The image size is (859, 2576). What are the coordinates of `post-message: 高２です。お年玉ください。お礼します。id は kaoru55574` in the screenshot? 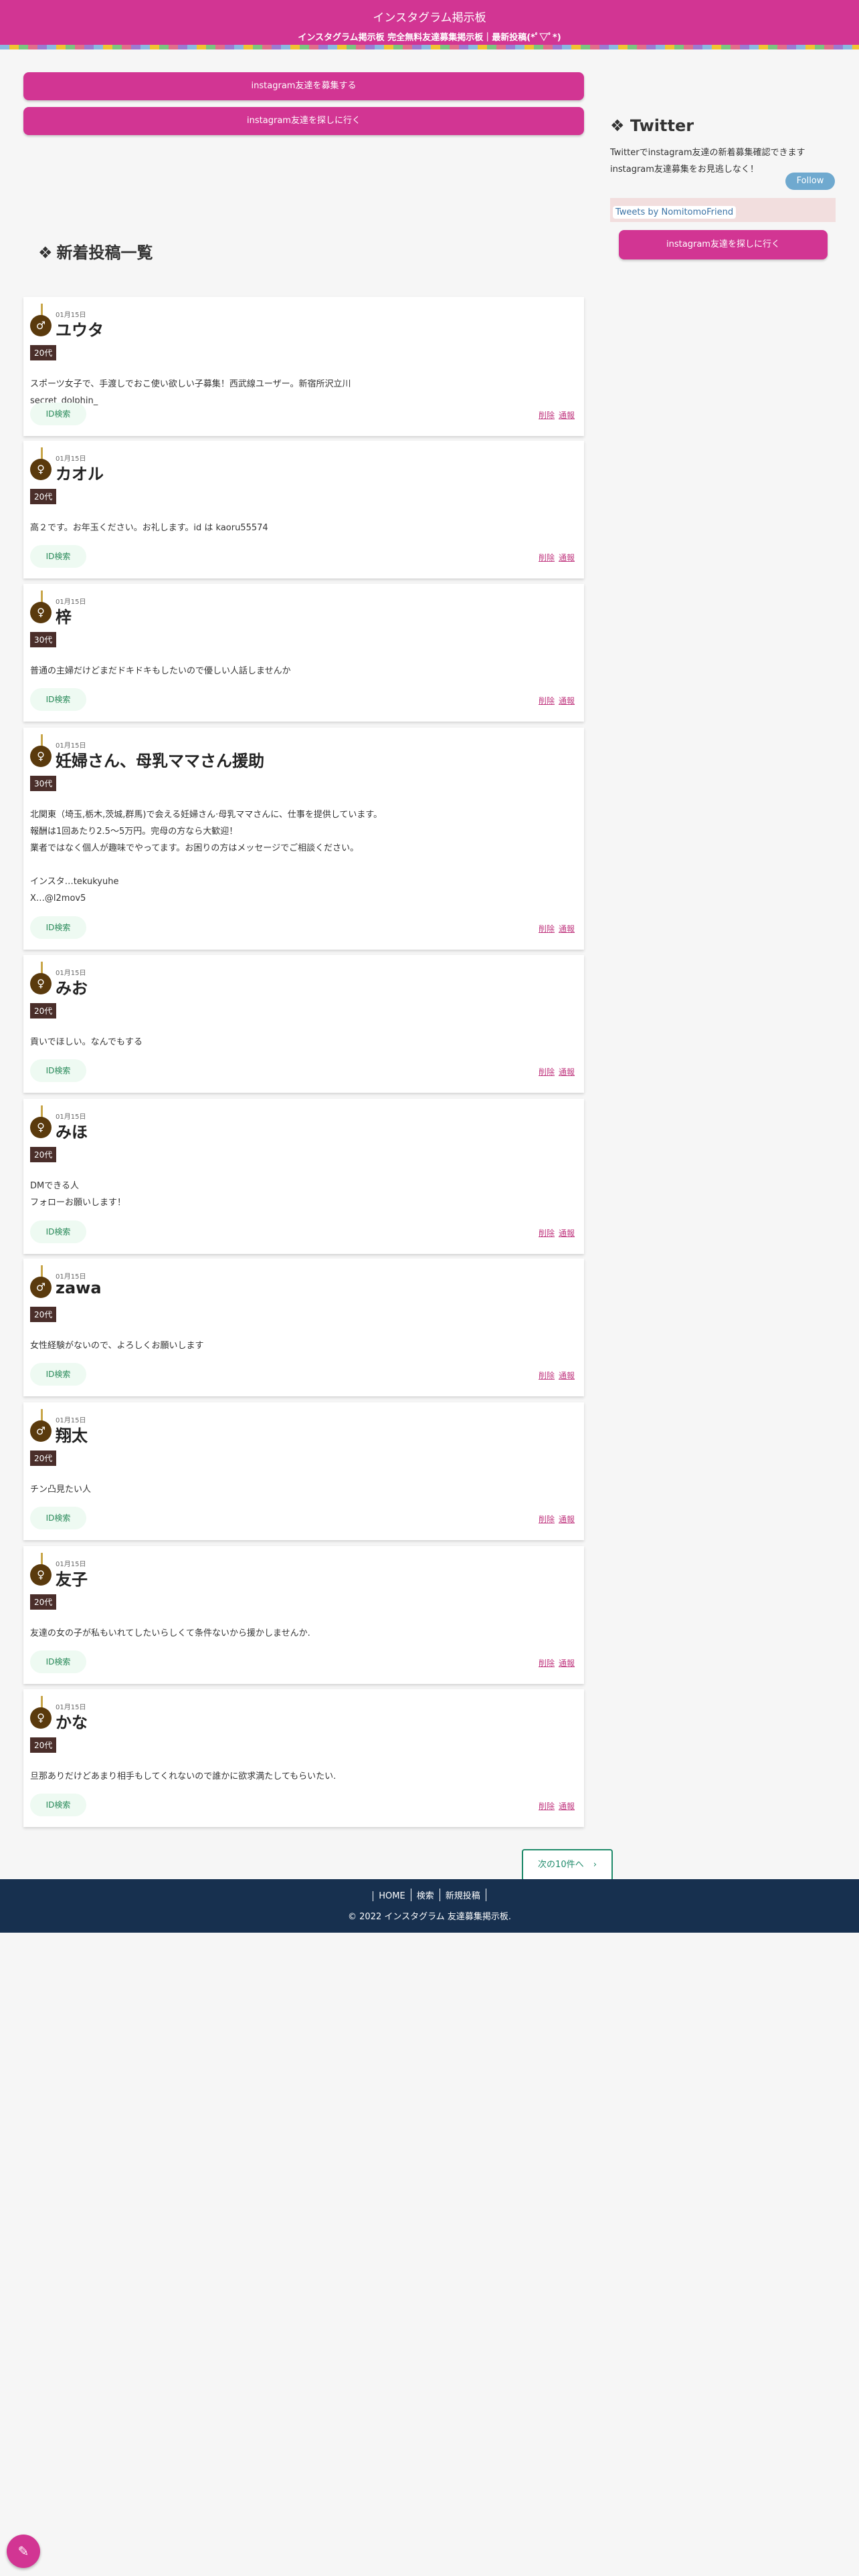 It's located at (149, 528).